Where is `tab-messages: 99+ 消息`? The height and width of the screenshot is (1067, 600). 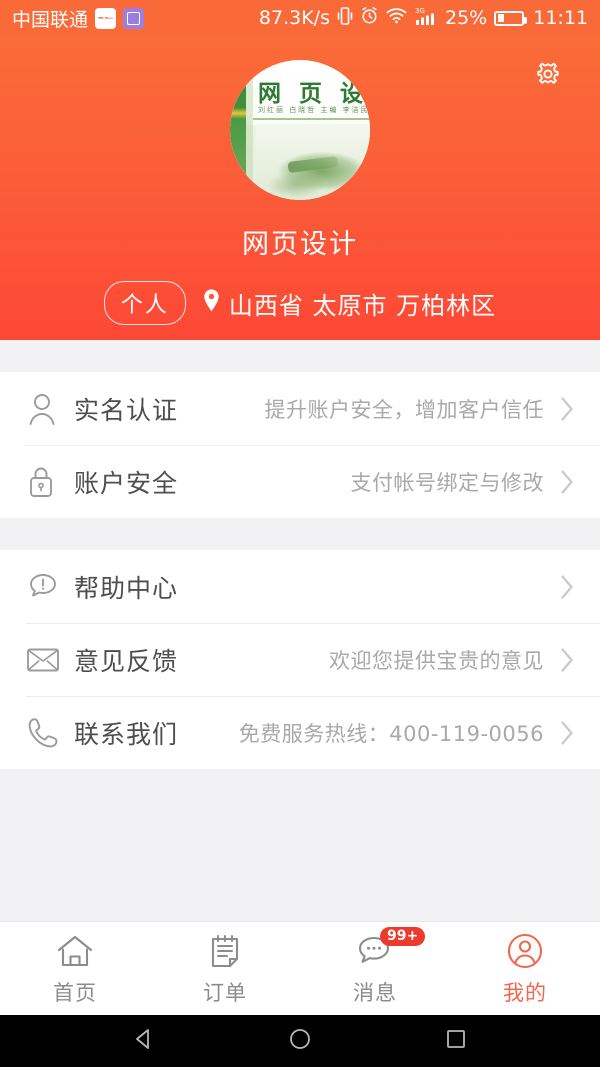 tab-messages: 99+ 消息 is located at coordinates (375, 968).